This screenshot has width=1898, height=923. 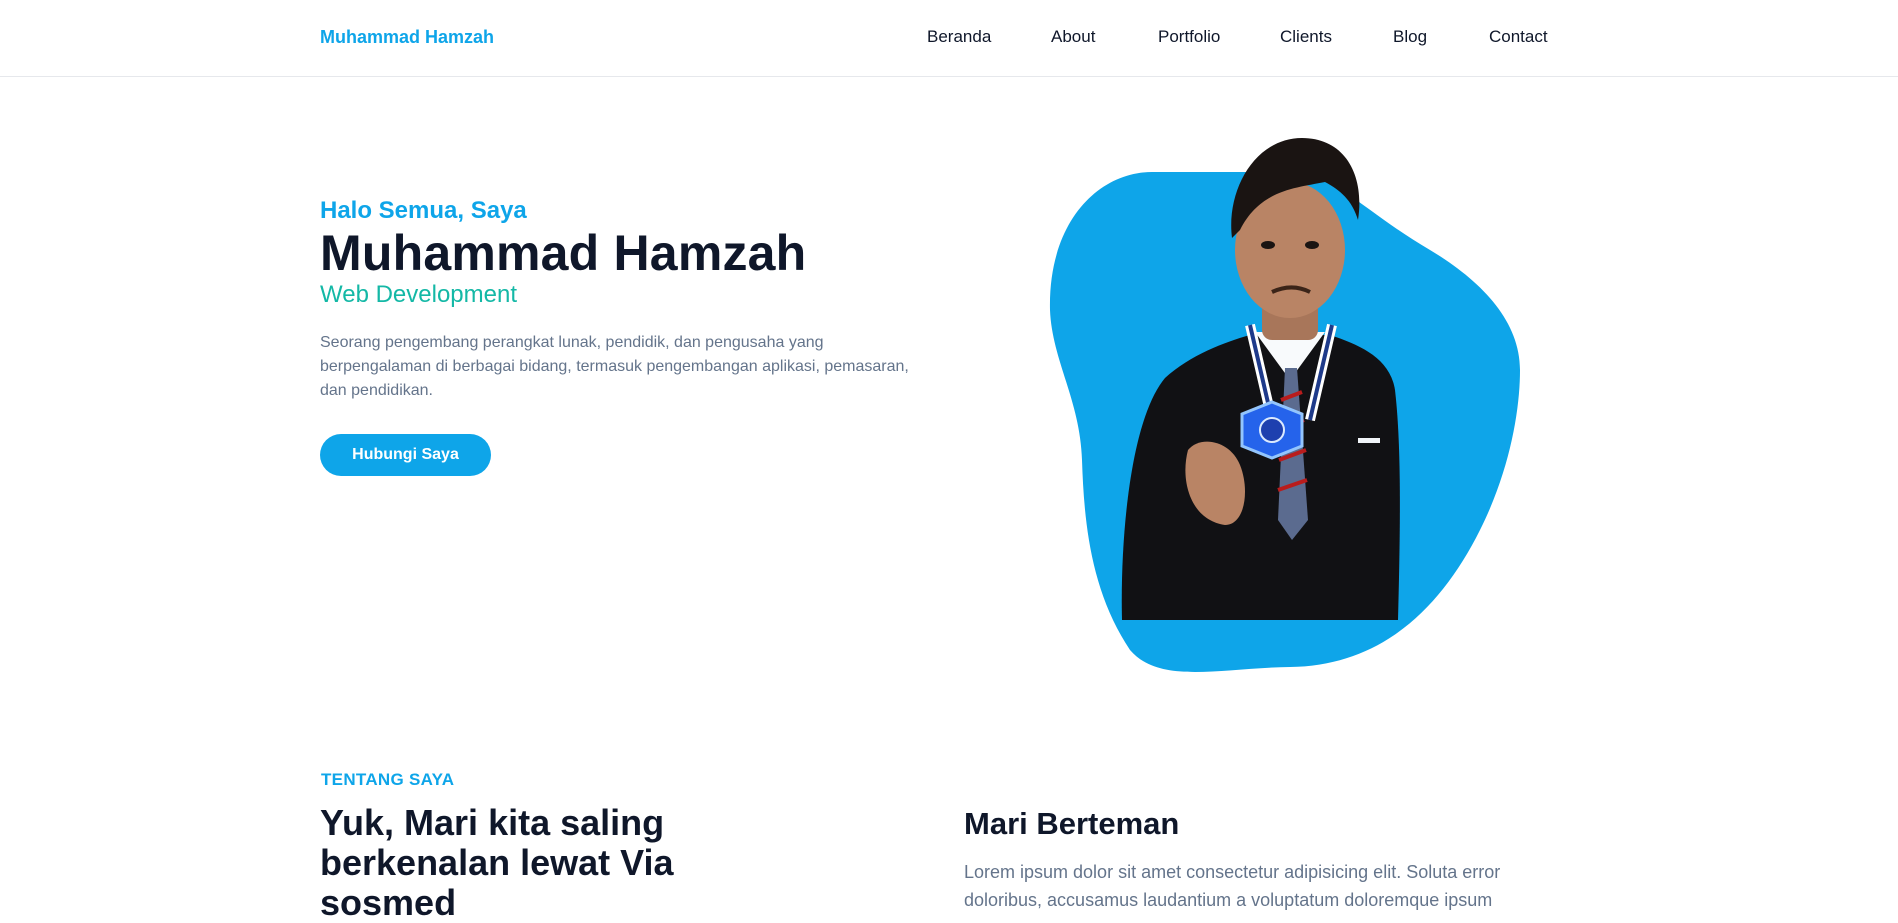 I want to click on nav-link-blog: Blog, so click(x=1410, y=37).